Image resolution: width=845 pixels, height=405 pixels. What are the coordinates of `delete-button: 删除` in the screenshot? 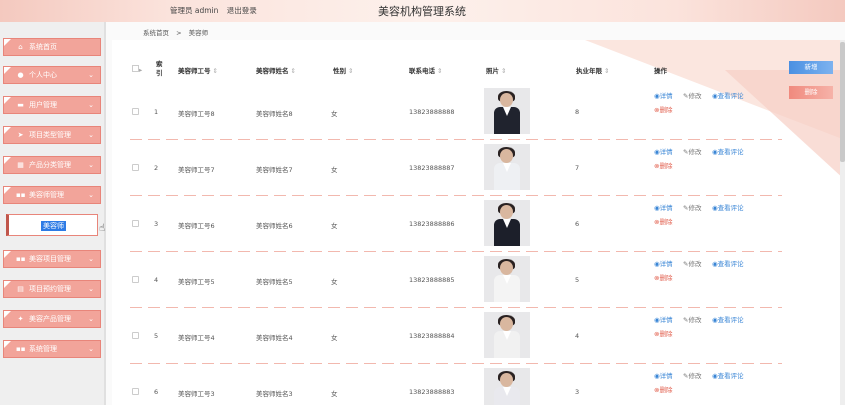 It's located at (811, 92).